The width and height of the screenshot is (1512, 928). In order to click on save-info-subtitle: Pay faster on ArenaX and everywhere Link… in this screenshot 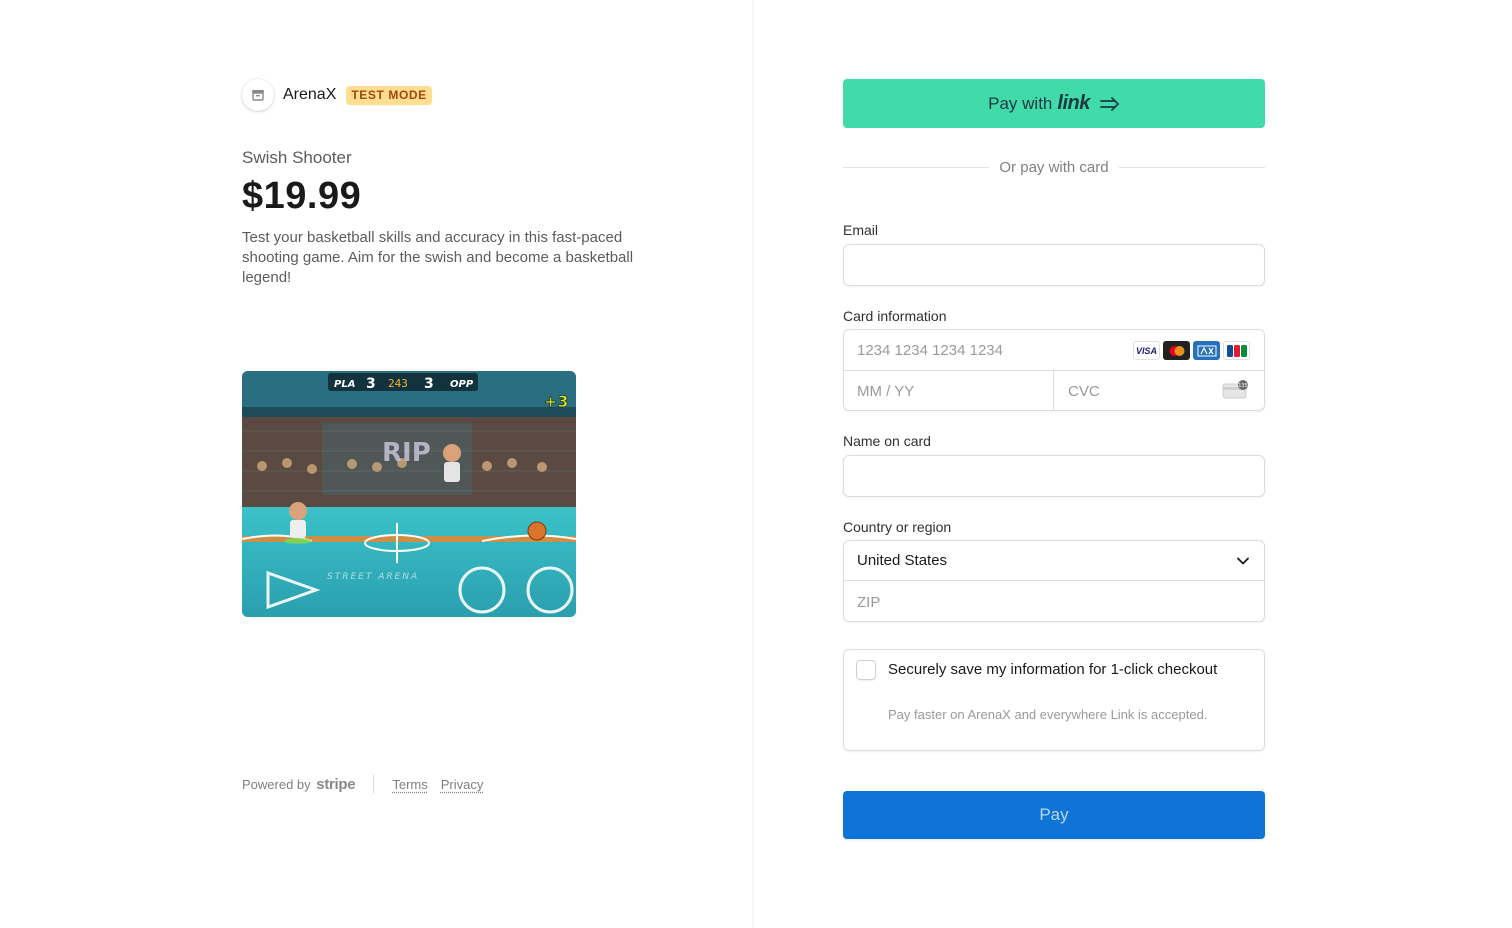, I will do `click(1048, 714)`.